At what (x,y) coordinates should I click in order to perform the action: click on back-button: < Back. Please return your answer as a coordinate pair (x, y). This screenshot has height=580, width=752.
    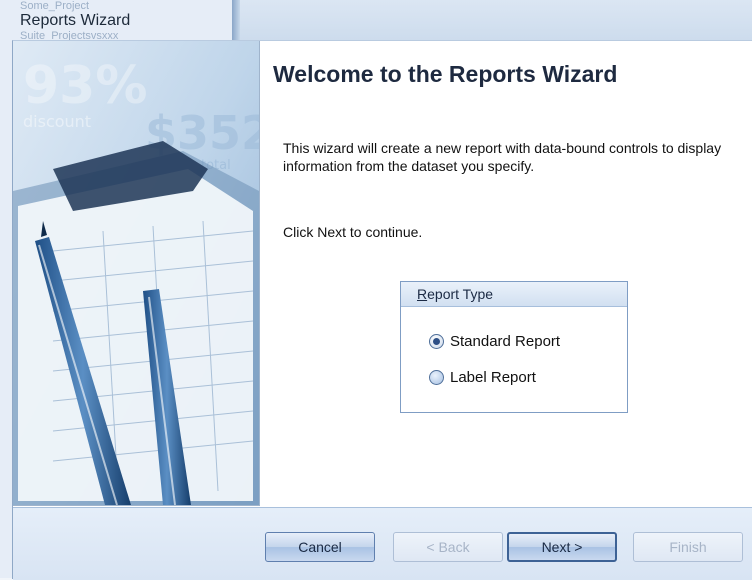
    Looking at the image, I should click on (448, 547).